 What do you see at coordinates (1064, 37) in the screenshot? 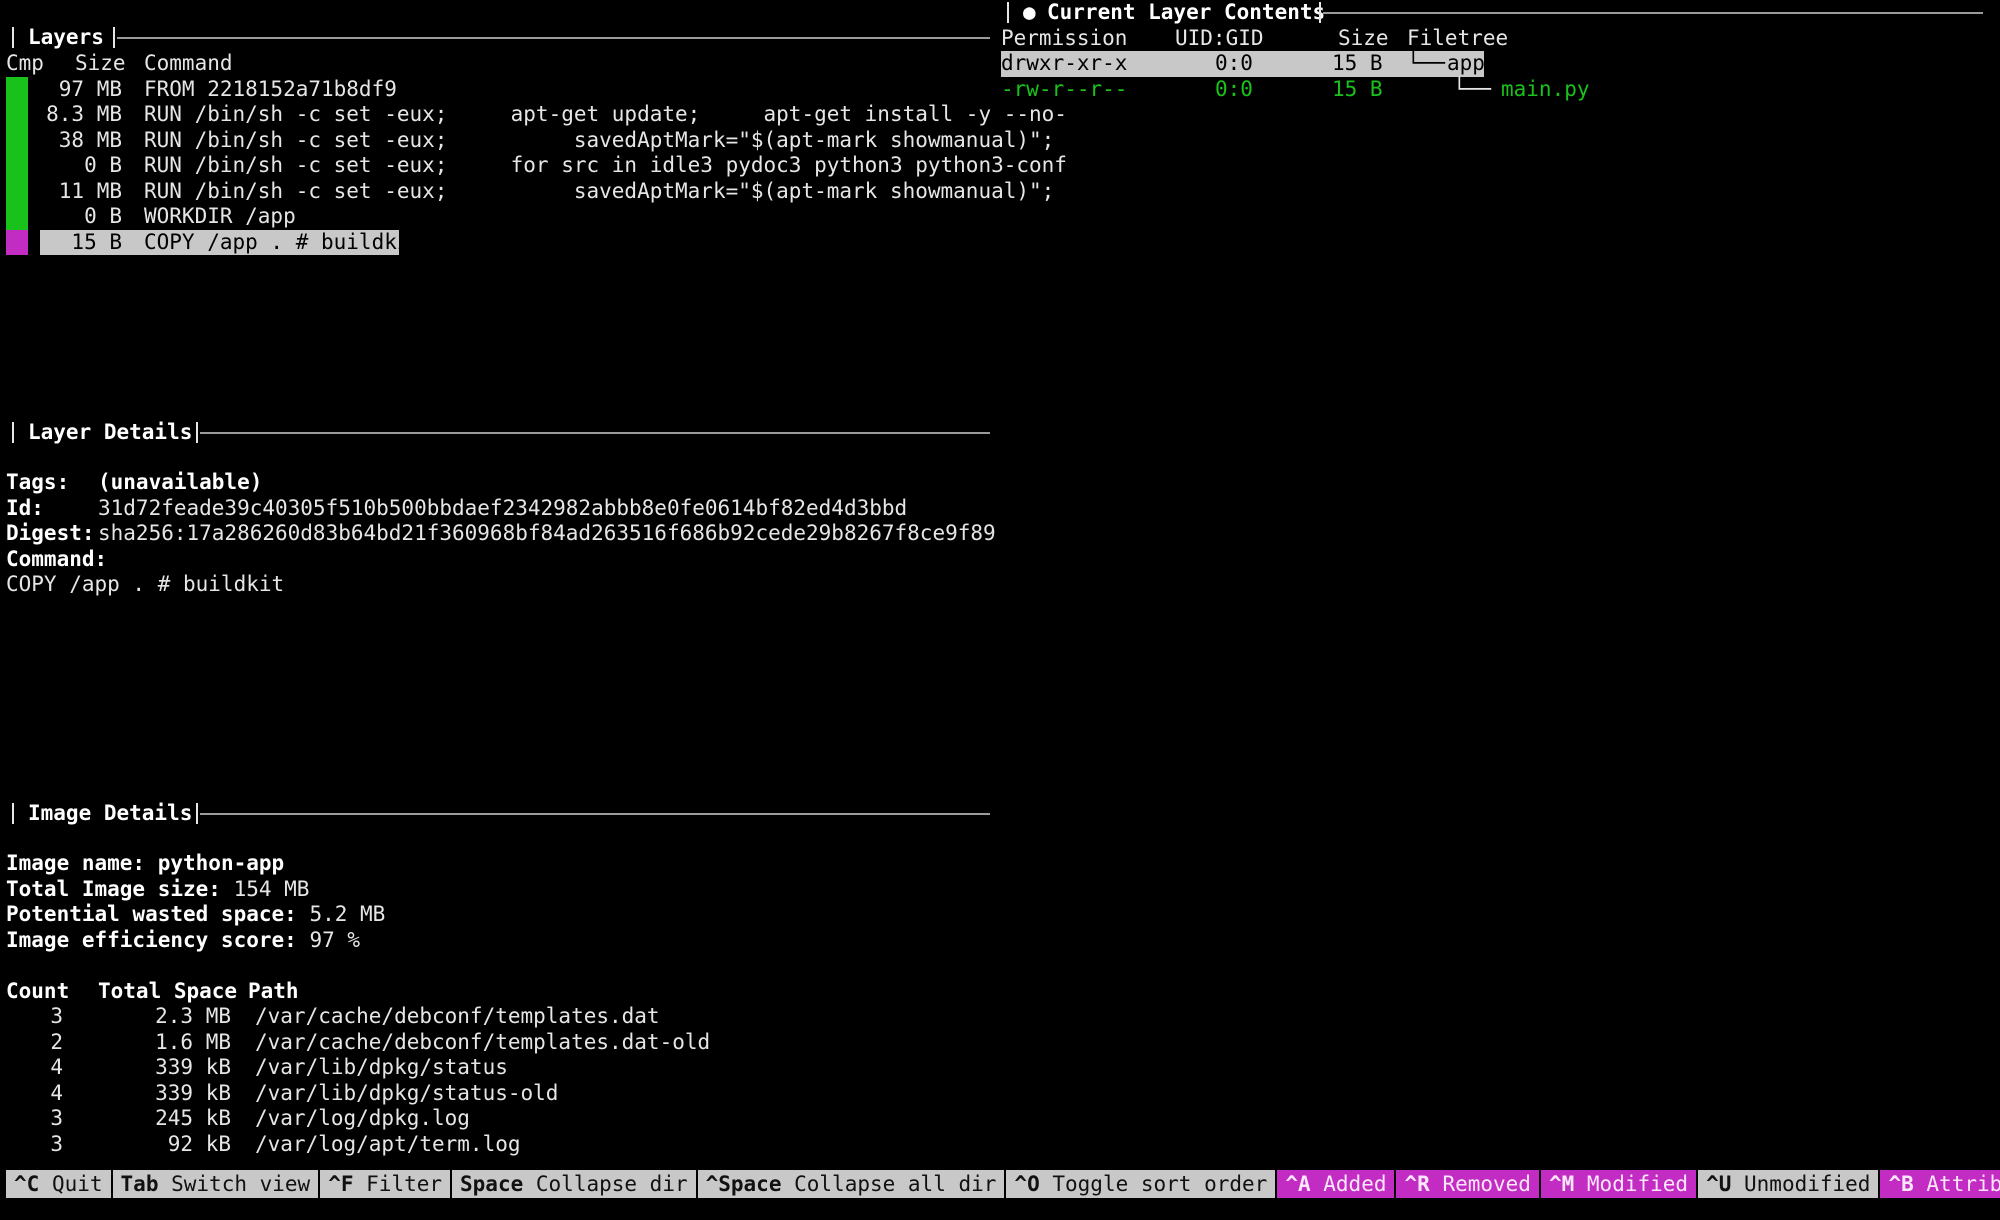
I see `col-permission: Permission` at bounding box center [1064, 37].